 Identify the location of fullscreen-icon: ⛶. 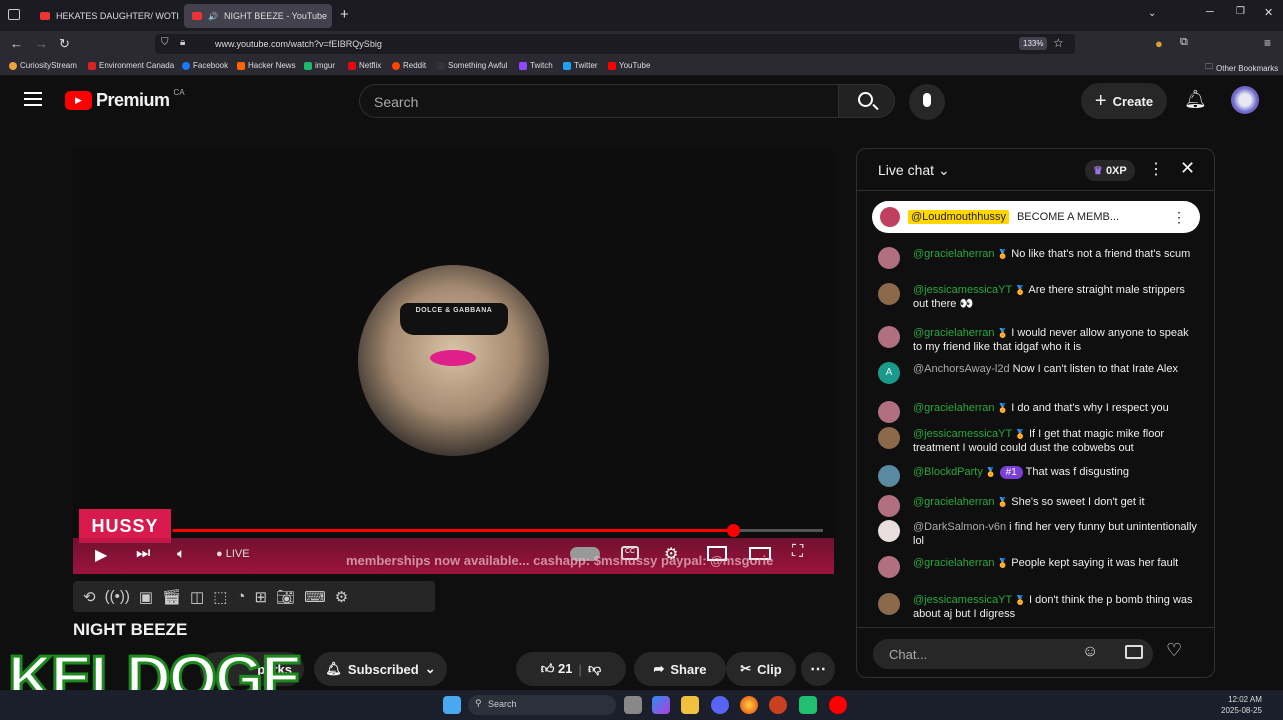
(797, 552).